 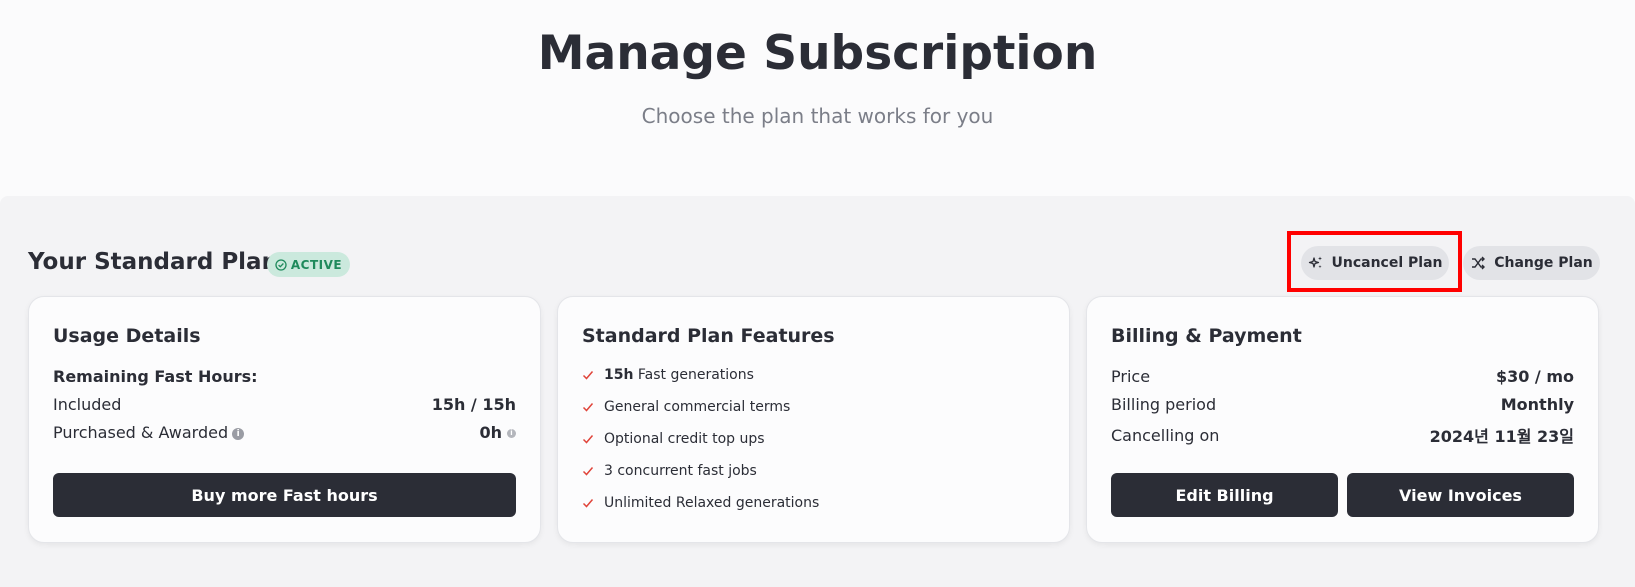 I want to click on feature-item: General commercial terms, so click(x=686, y=407).